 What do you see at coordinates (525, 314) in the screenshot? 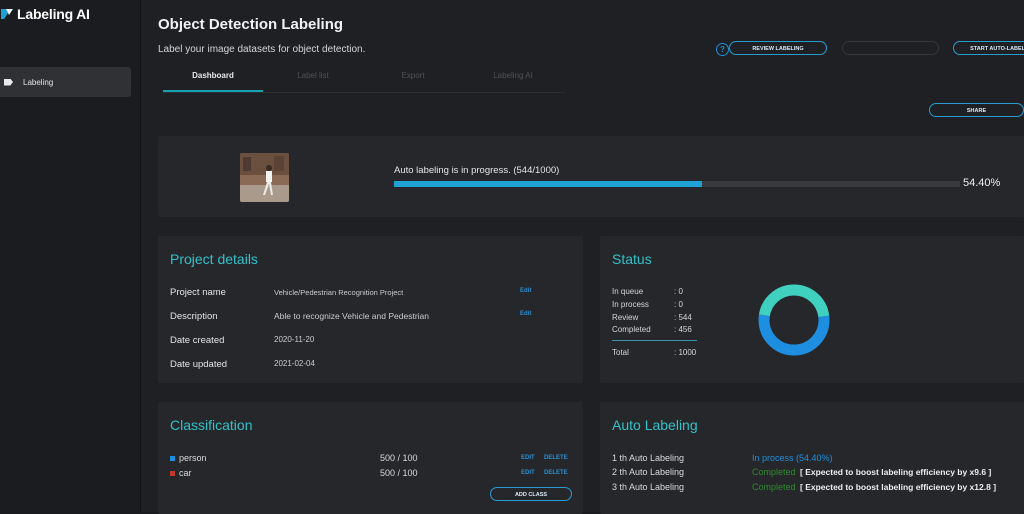
I see `edit-description-link: Edit` at bounding box center [525, 314].